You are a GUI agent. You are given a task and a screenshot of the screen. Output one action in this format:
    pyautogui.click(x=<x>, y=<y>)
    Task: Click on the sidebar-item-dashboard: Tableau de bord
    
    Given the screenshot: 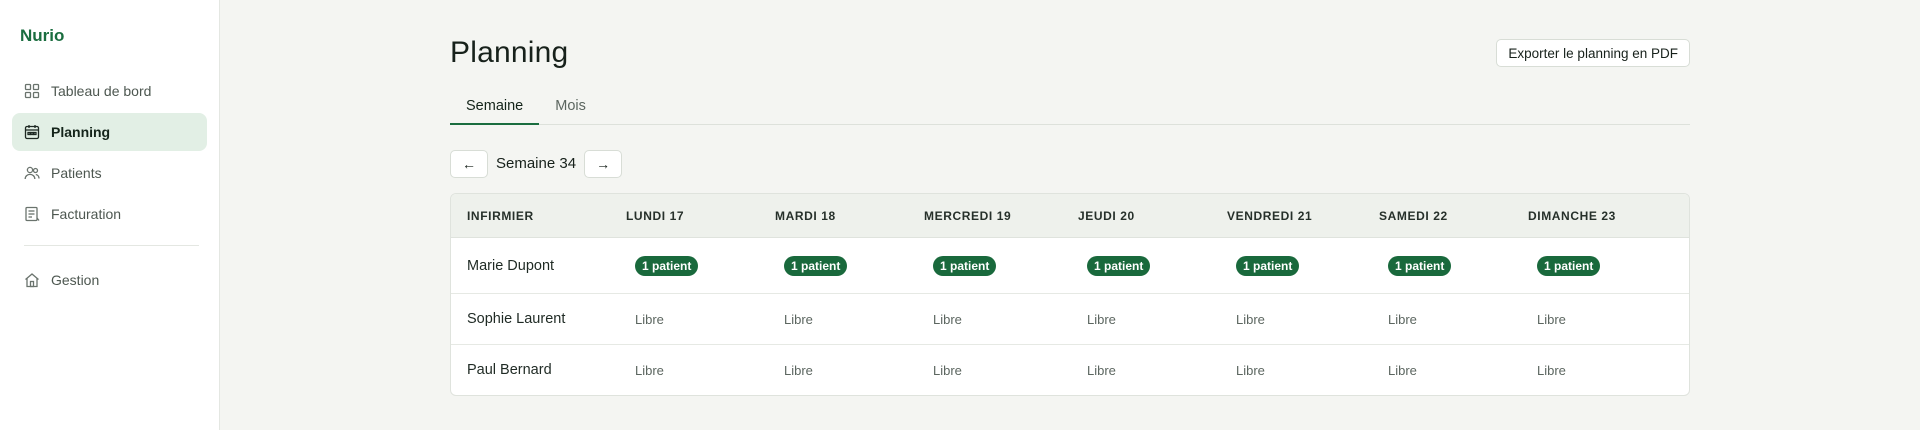 What is the action you would take?
    pyautogui.click(x=109, y=91)
    